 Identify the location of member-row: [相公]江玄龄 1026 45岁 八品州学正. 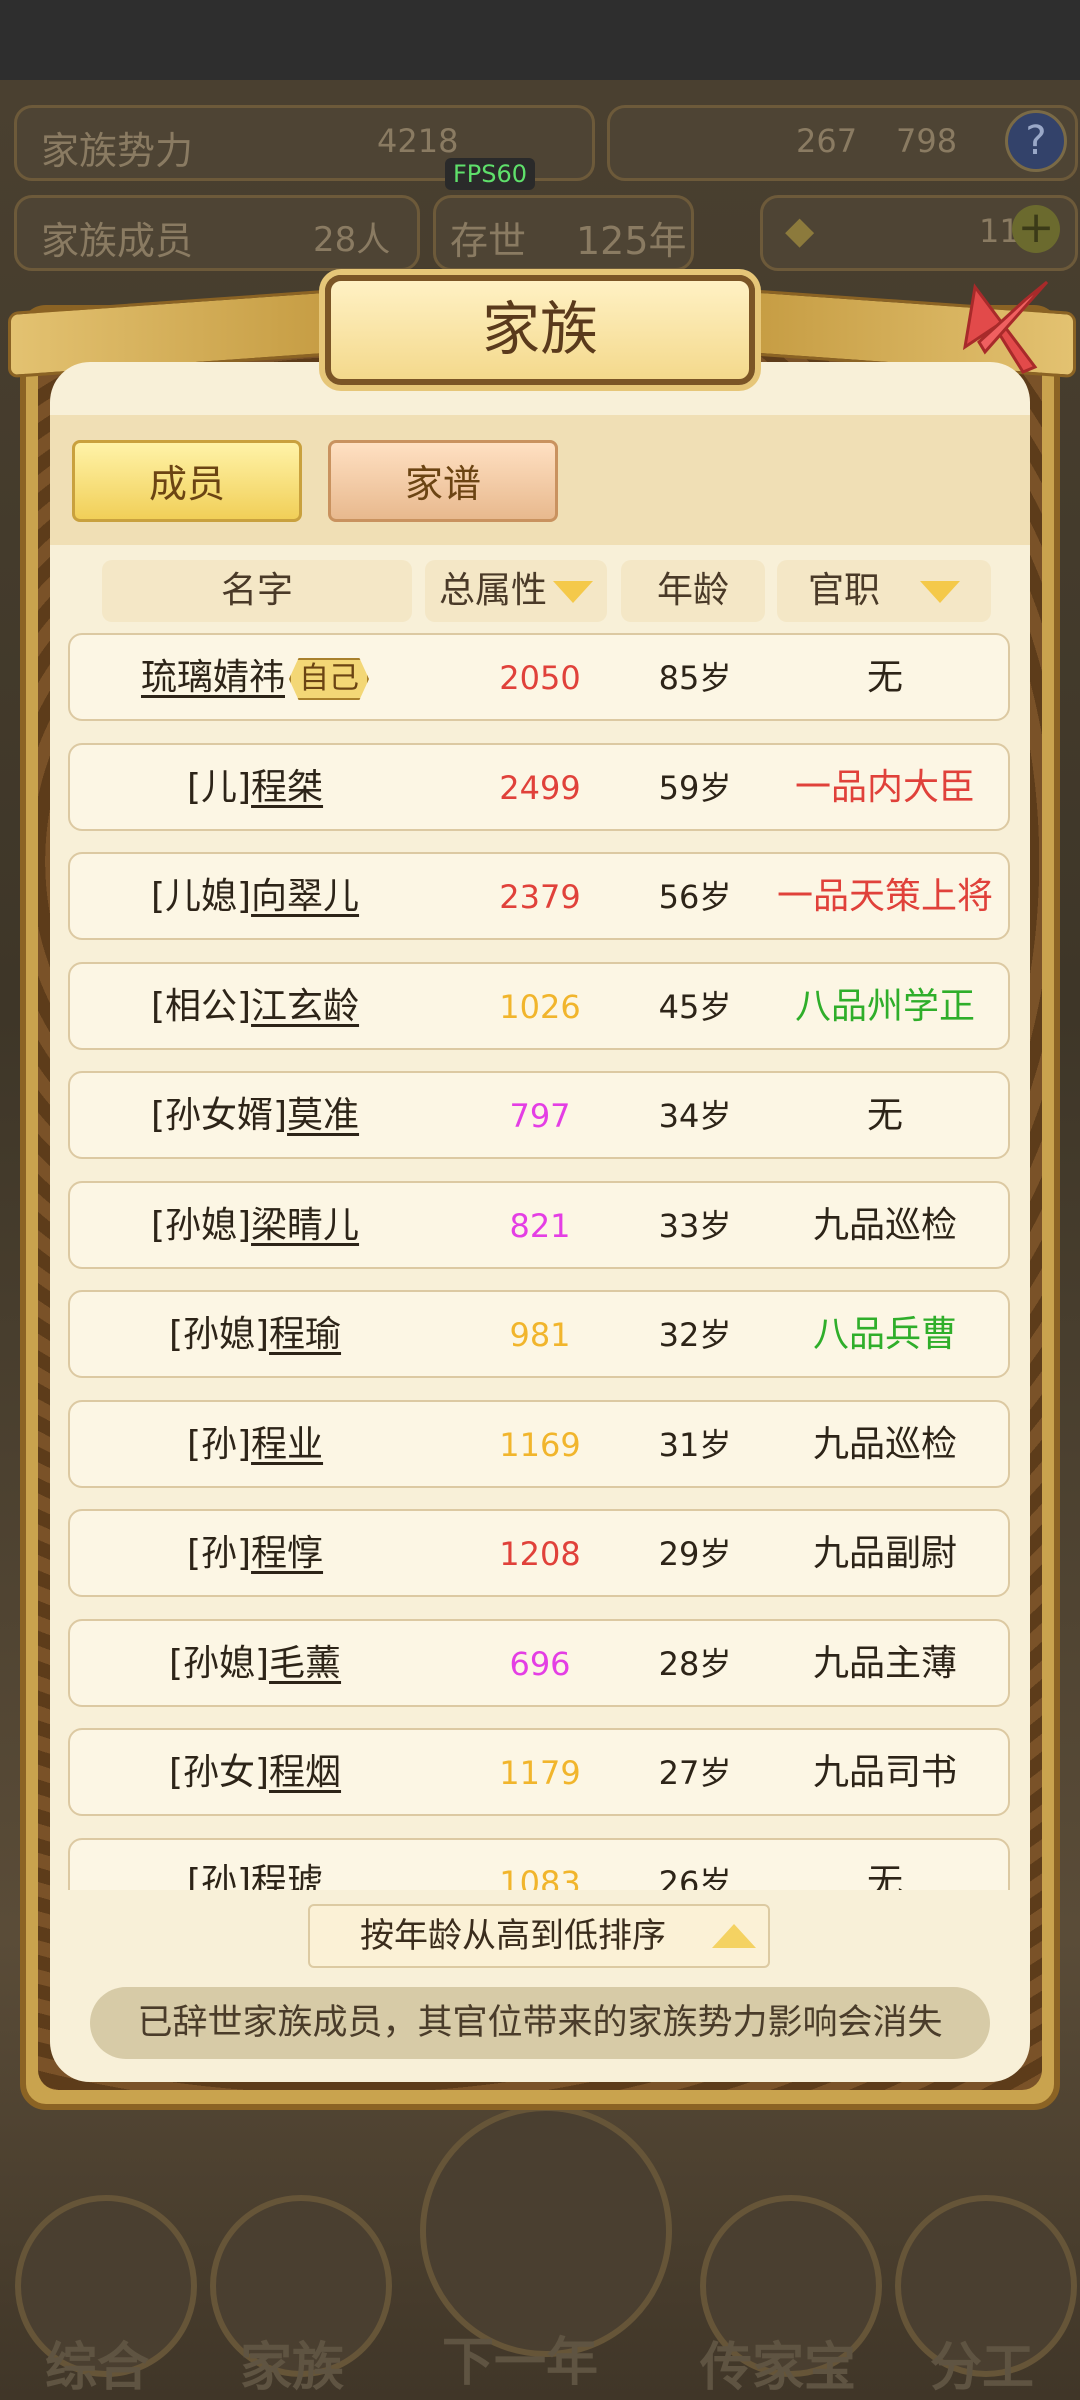
(539, 1005).